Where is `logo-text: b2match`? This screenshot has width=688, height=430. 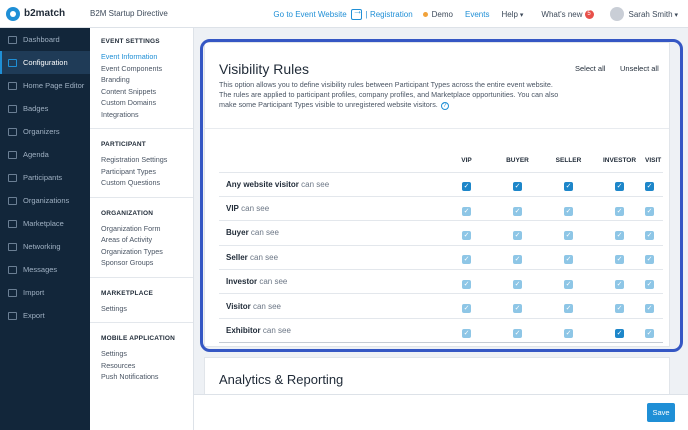 logo-text: b2match is located at coordinates (45, 13).